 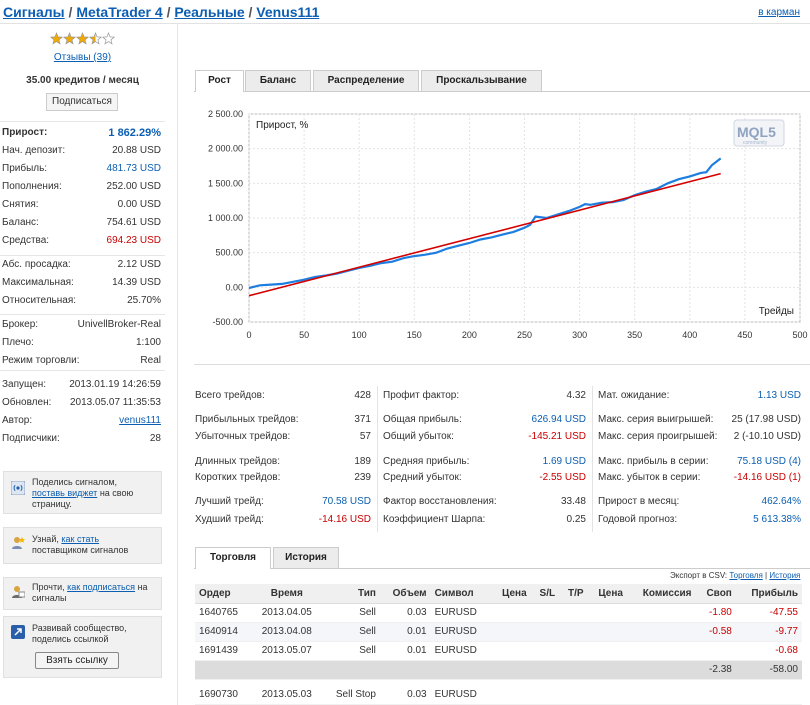 What do you see at coordinates (573, 594) in the screenshot?
I see `table-header: T/P` at bounding box center [573, 594].